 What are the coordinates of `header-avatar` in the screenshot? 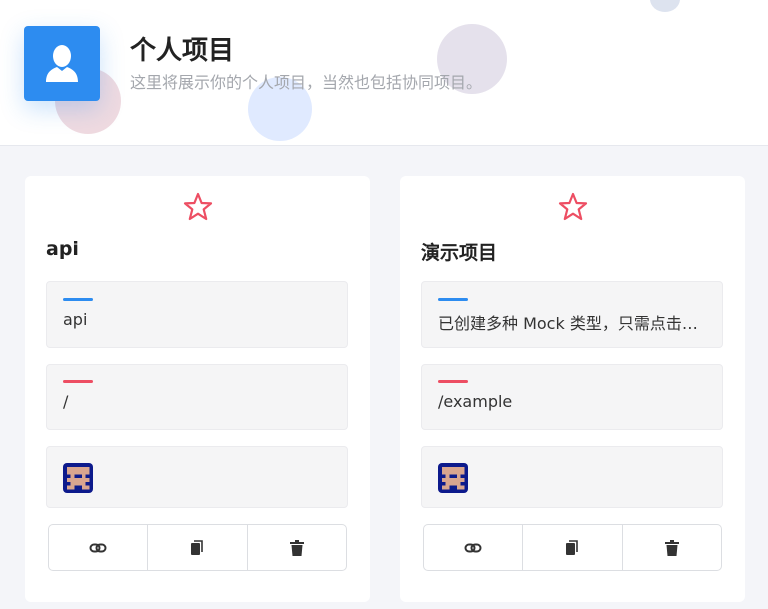 It's located at (62, 63).